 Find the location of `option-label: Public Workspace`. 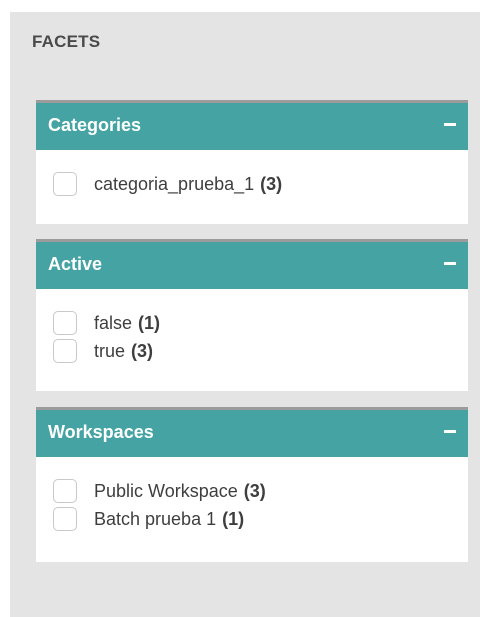

option-label: Public Workspace is located at coordinates (166, 490).